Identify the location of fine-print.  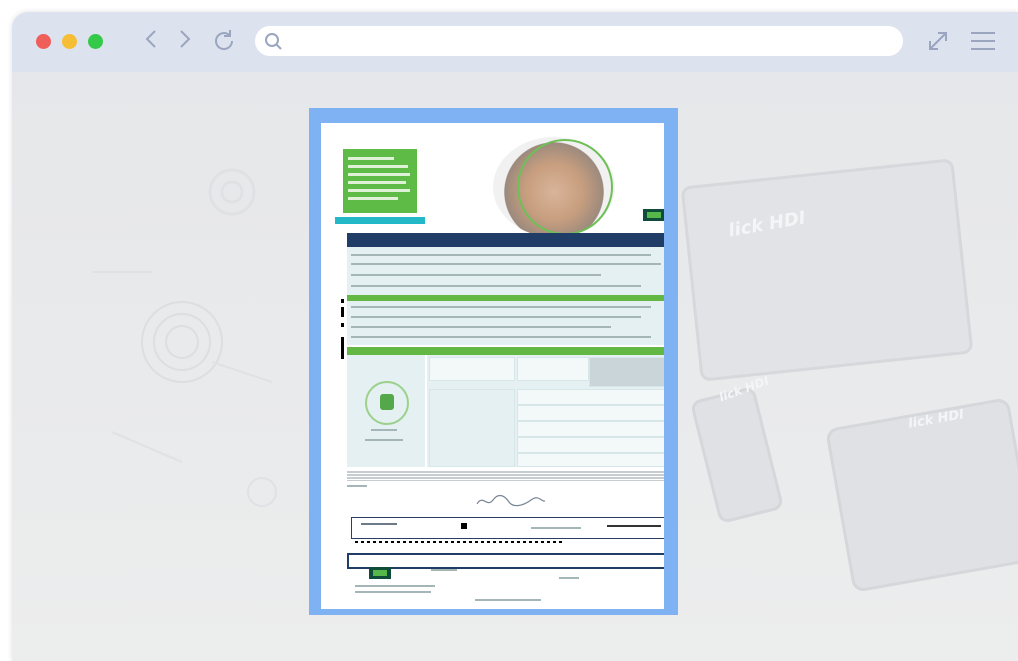
(505, 476).